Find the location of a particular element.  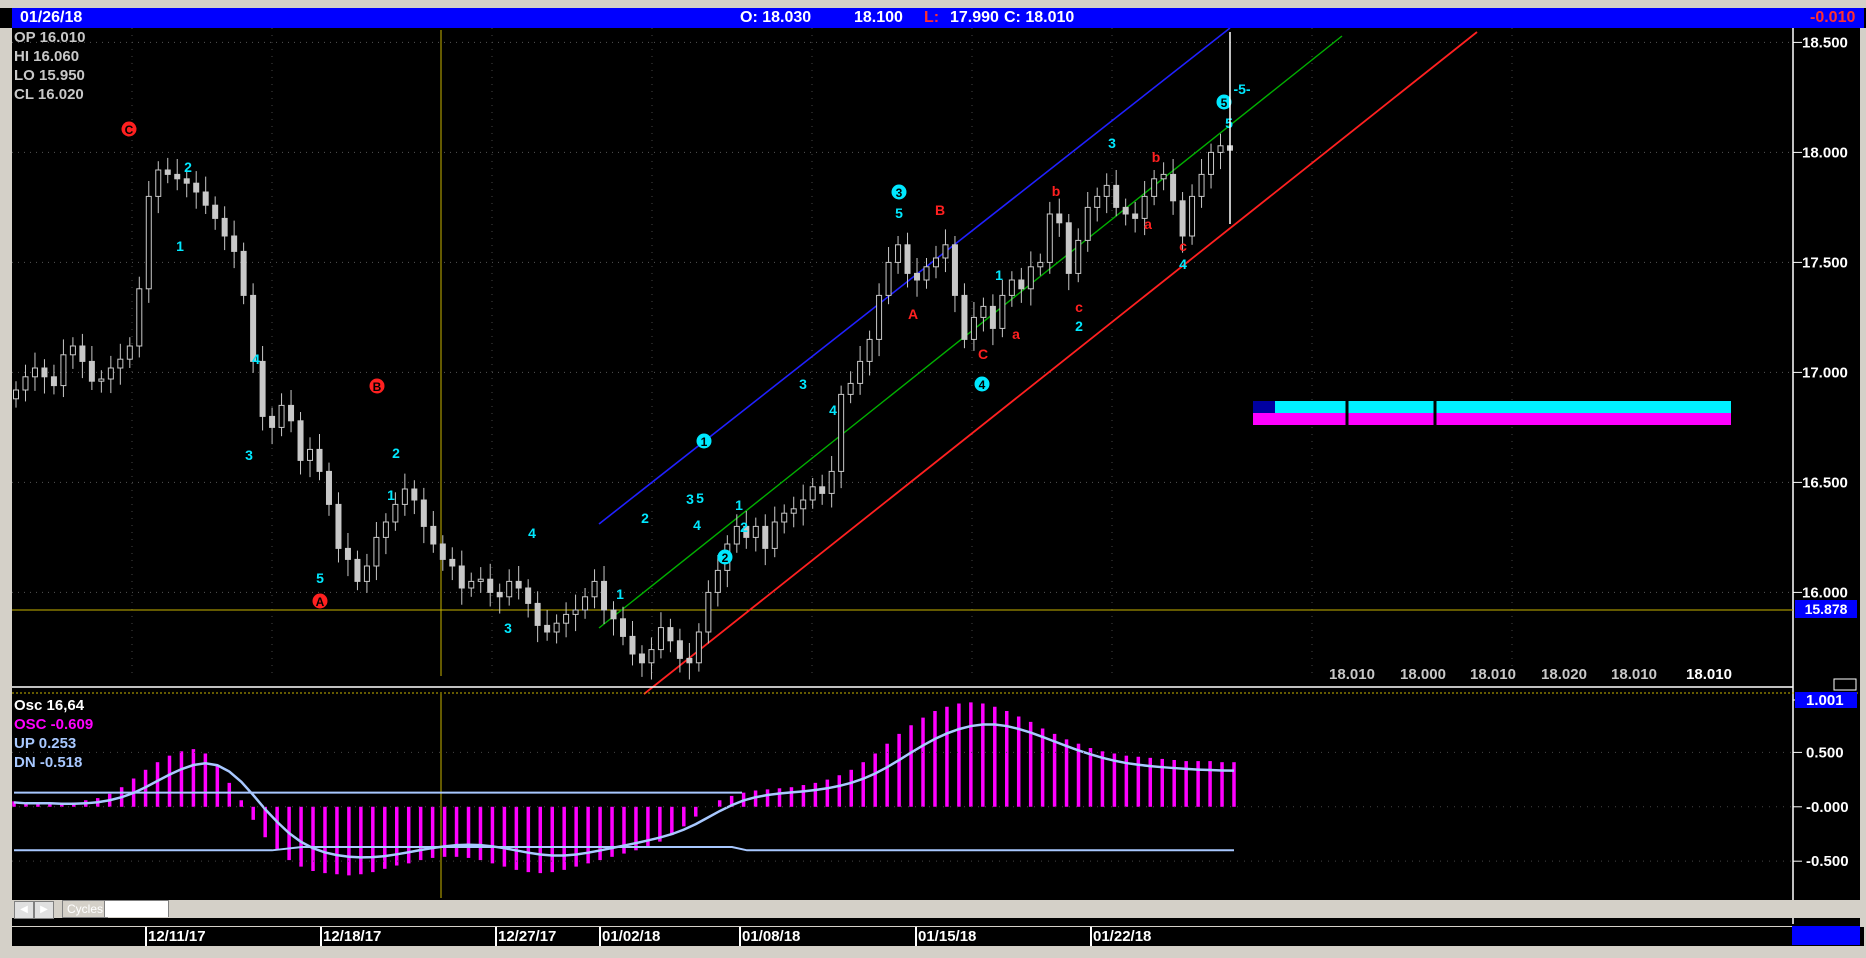

svg-text: -5- is located at coordinates (1241, 89).